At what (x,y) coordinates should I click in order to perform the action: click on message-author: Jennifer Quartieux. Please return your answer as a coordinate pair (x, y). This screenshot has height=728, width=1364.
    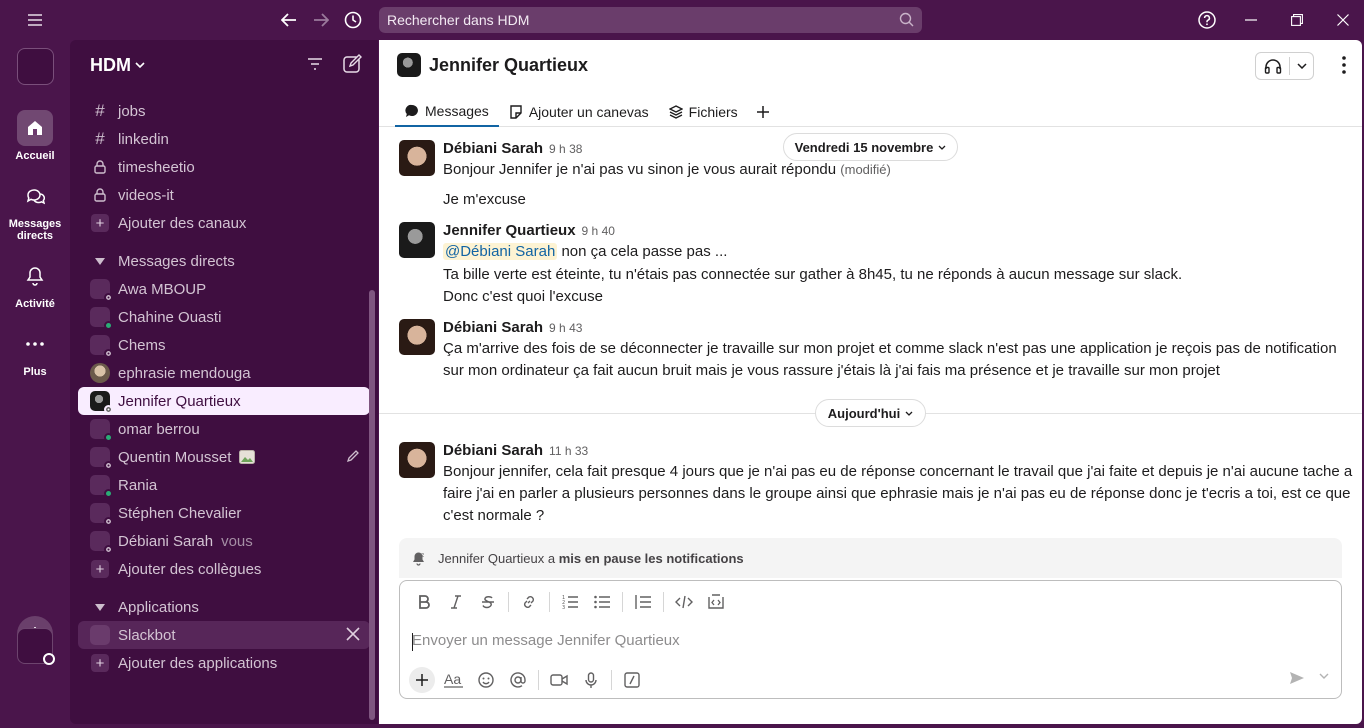
    Looking at the image, I should click on (509, 230).